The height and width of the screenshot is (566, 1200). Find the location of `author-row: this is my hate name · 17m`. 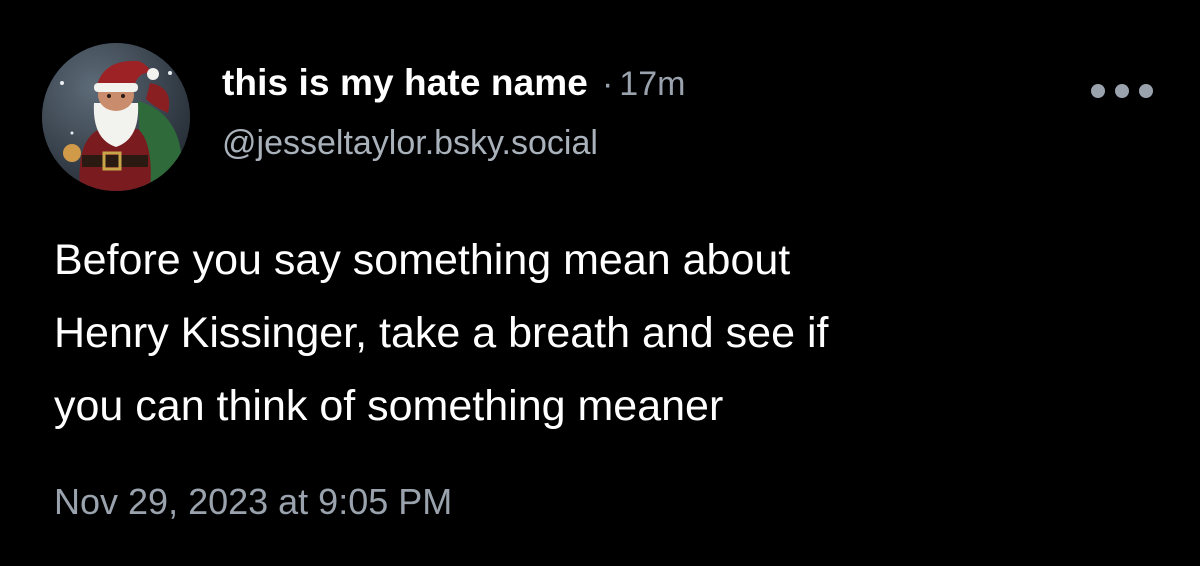

author-row: this is my hate name · 17m is located at coordinates (453, 90).